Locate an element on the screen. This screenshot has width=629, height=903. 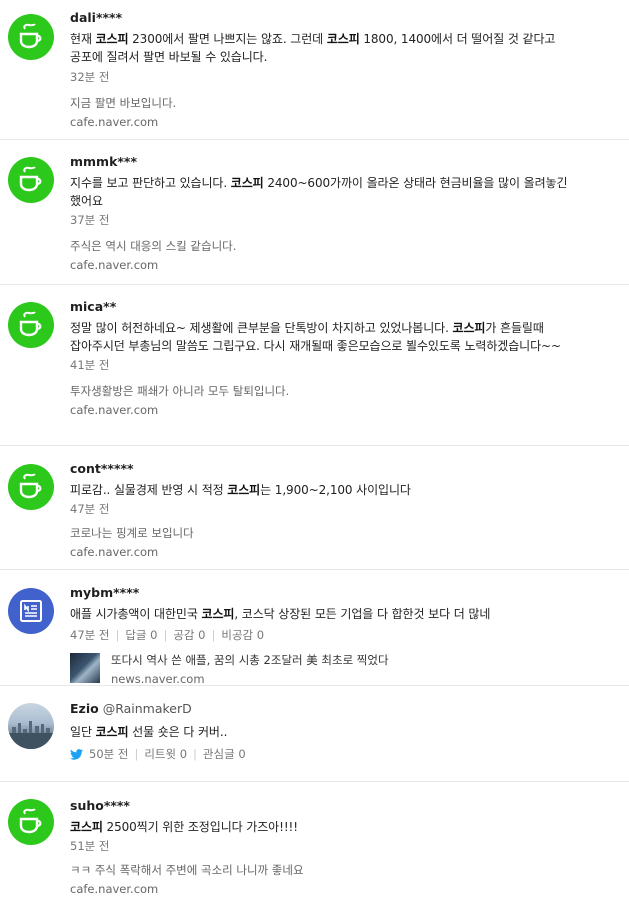
body-text: 애플 시가총액이 대한민국 is located at coordinates (136, 614).